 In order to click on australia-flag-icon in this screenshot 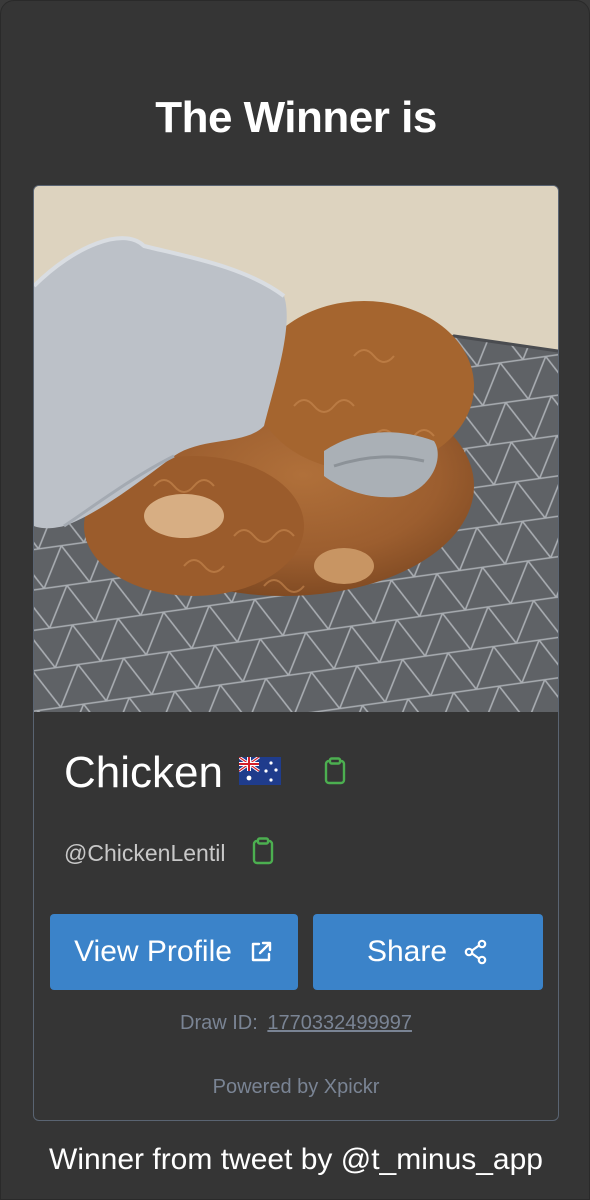, I will do `click(259, 772)`.